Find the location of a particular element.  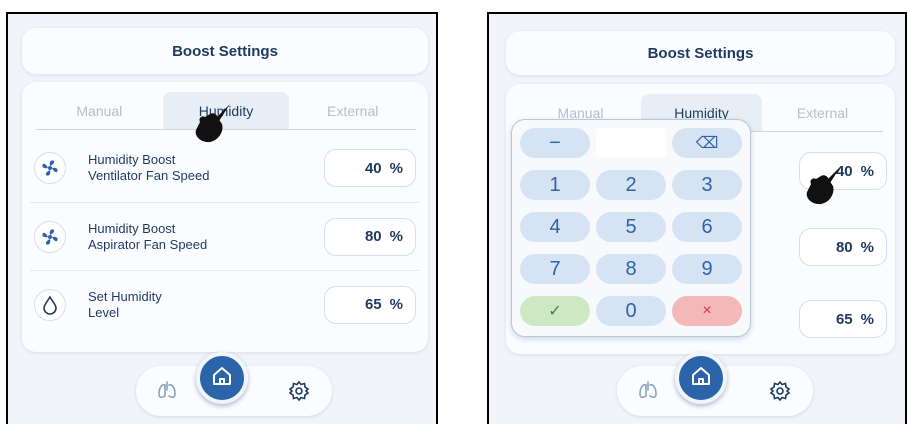

digit-key: 6 is located at coordinates (707, 227).